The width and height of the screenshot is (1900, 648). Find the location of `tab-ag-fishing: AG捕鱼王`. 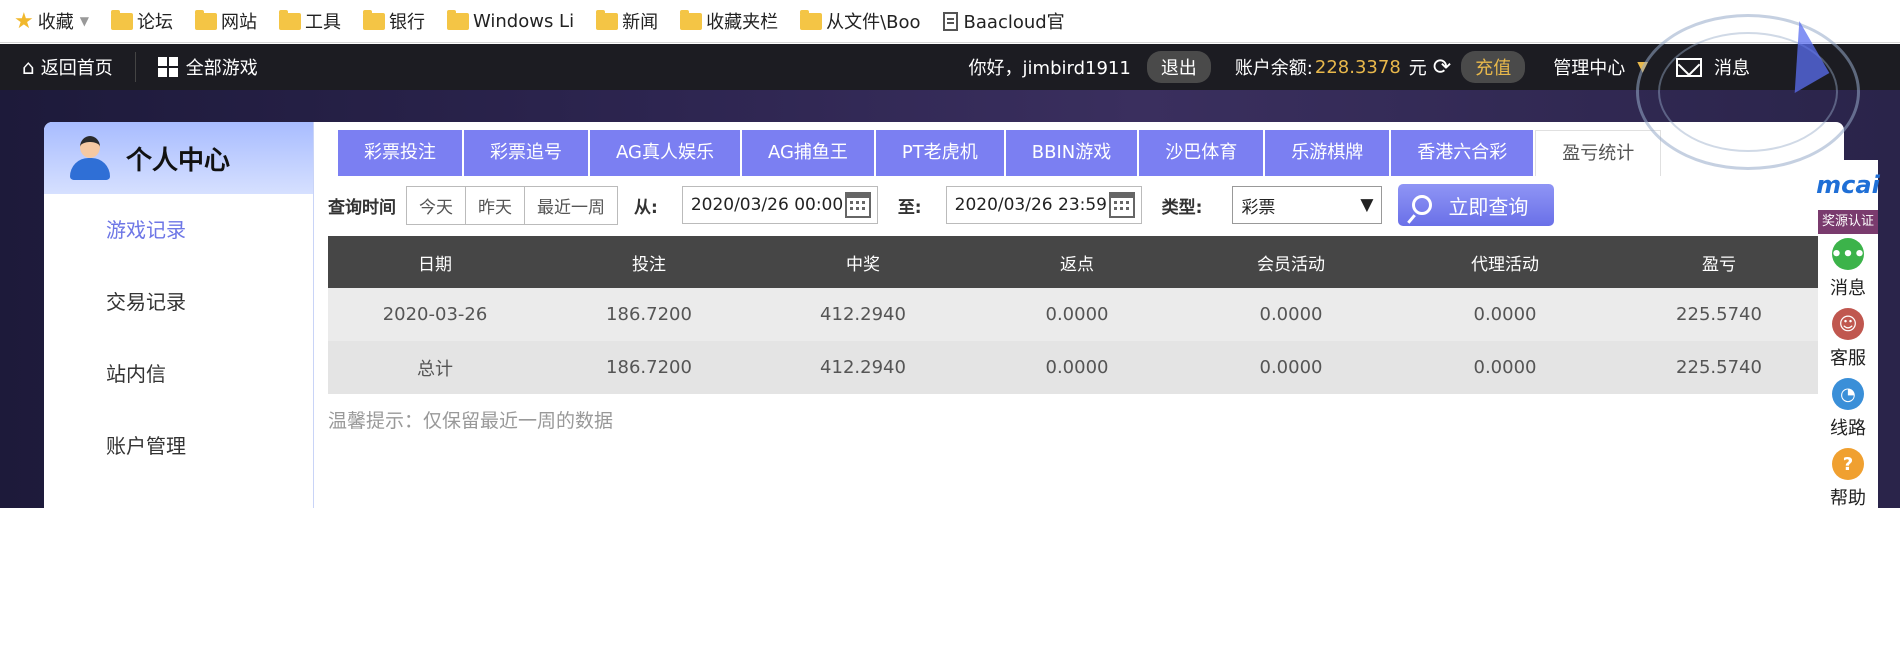

tab-ag-fishing: AG捕鱼王 is located at coordinates (807, 153).